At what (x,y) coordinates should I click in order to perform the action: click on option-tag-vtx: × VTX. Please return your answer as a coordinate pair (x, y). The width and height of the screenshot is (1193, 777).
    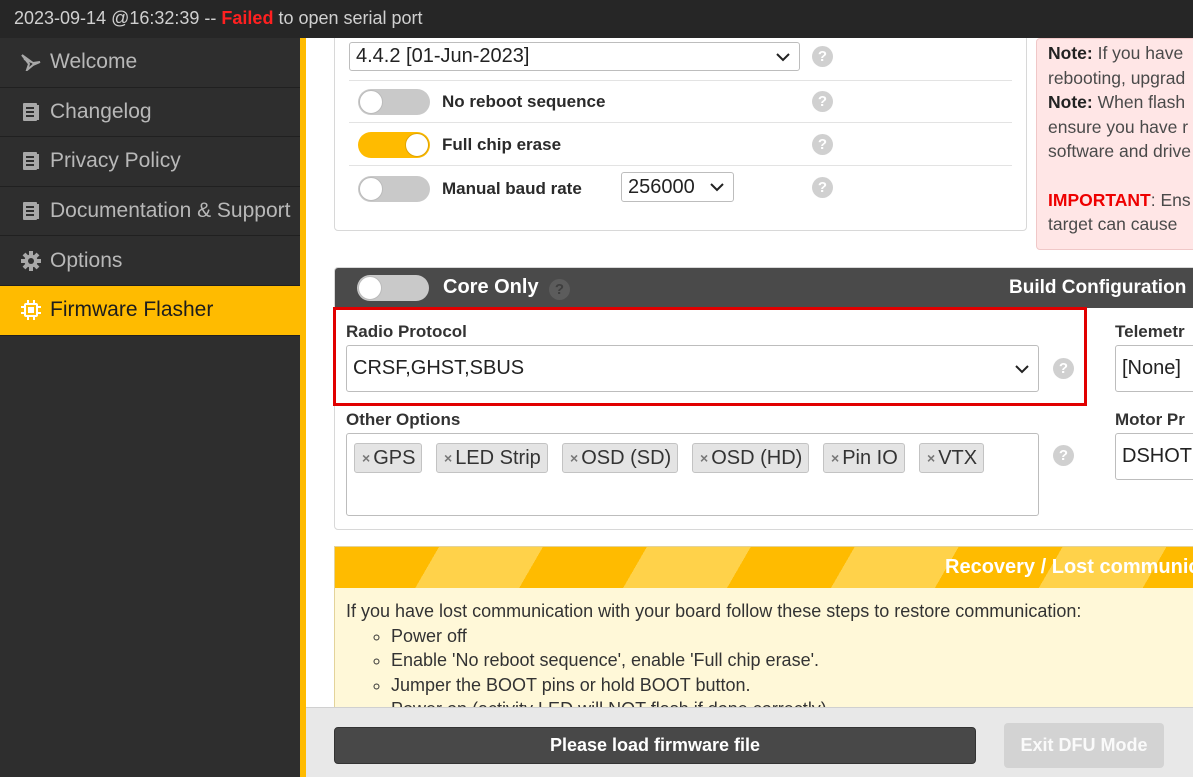
    Looking at the image, I should click on (952, 458).